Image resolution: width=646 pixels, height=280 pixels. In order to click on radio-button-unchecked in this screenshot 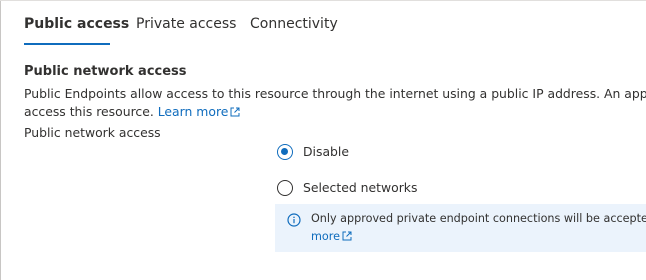, I will do `click(285, 188)`.